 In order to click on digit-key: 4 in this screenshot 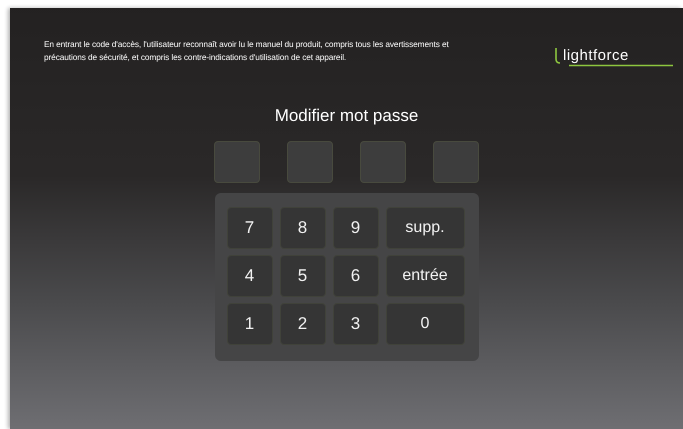, I will do `click(249, 276)`.